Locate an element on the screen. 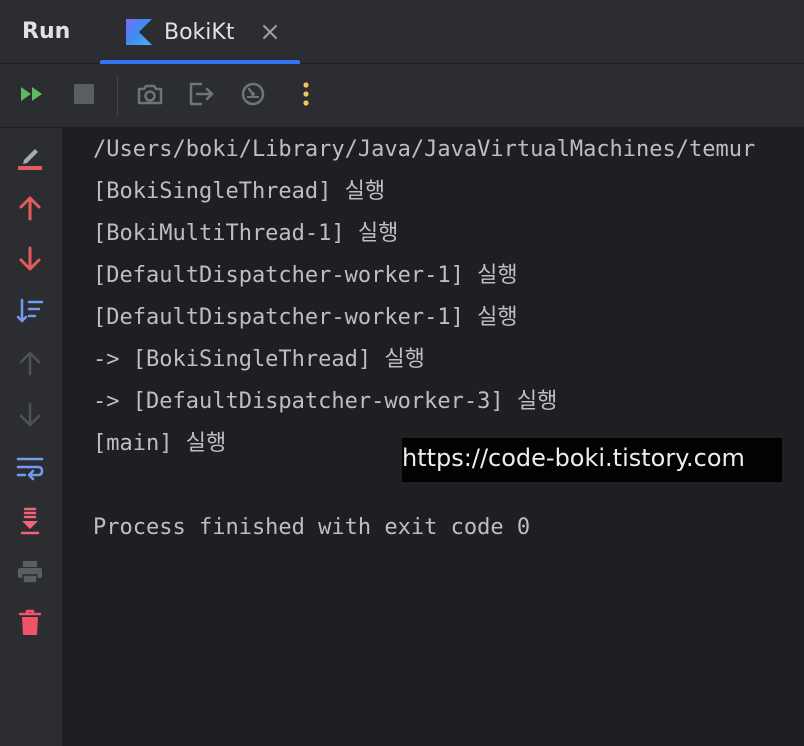  rerun-button is located at coordinates (32, 96).